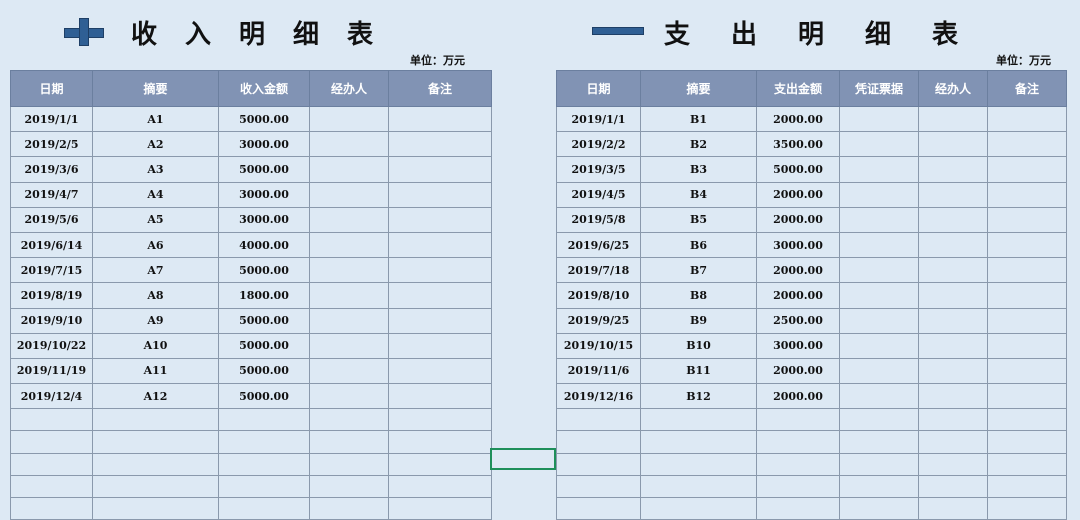 This screenshot has height=520, width=1080. I want to click on income-cell: 2019/4/7, so click(51, 194).